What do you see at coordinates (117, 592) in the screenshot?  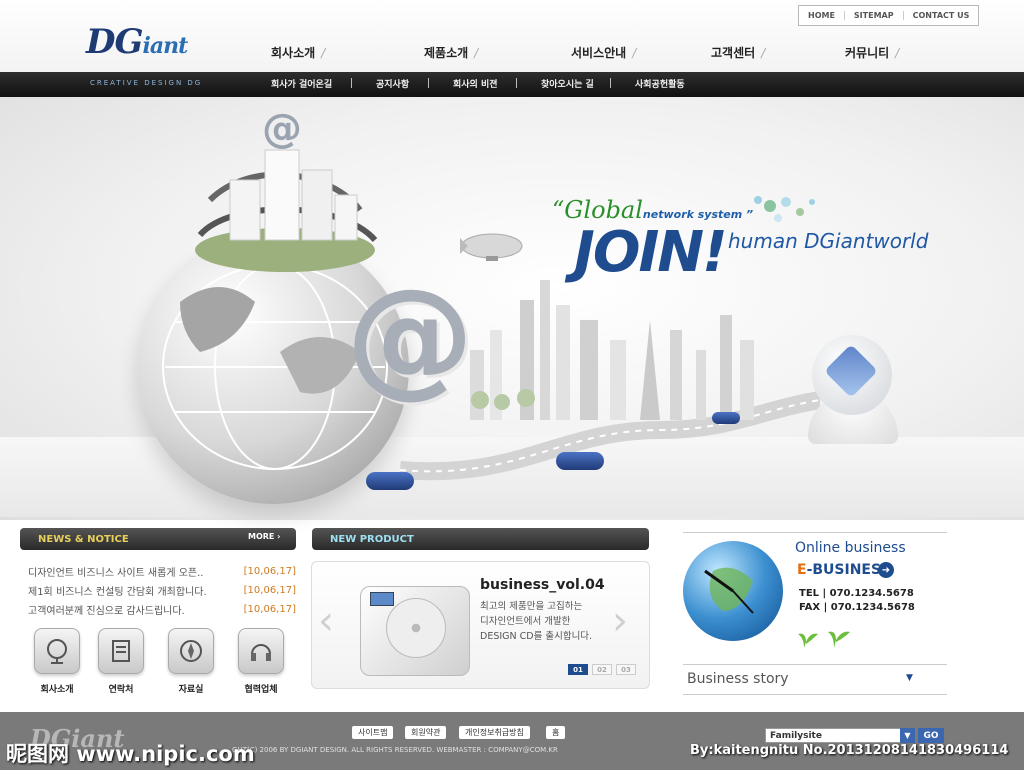 I see `news-item-title: 제1회 비즈니스 컨설팅 간담회 개최합니다.` at bounding box center [117, 592].